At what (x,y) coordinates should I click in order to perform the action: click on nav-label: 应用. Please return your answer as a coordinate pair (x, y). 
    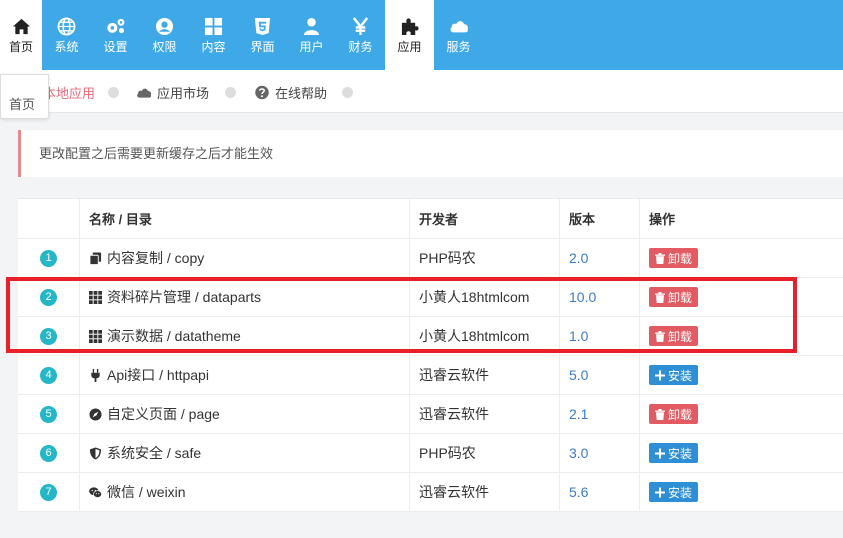
    Looking at the image, I should click on (409, 47).